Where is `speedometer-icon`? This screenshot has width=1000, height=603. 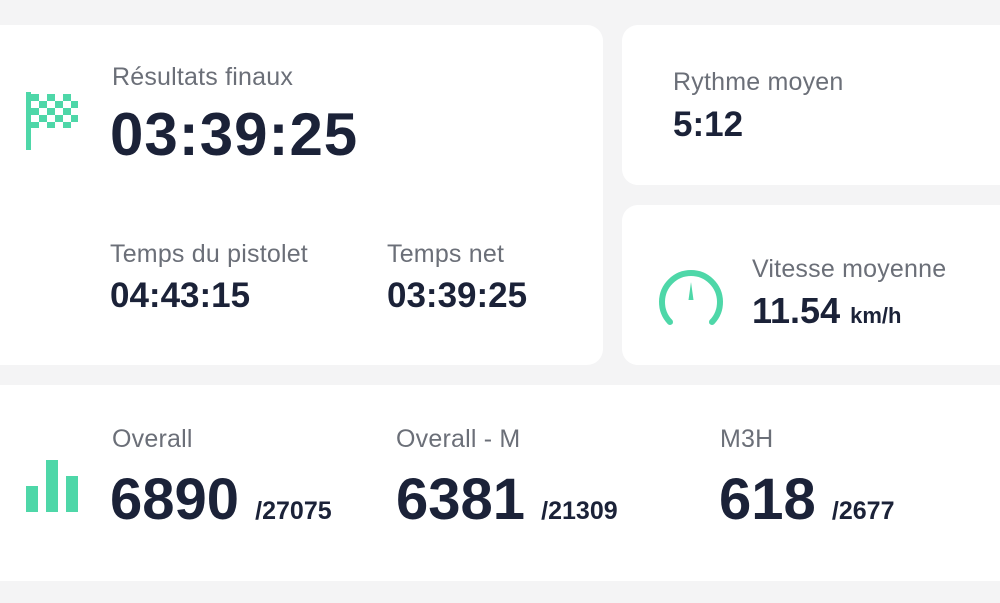 speedometer-icon is located at coordinates (691, 297).